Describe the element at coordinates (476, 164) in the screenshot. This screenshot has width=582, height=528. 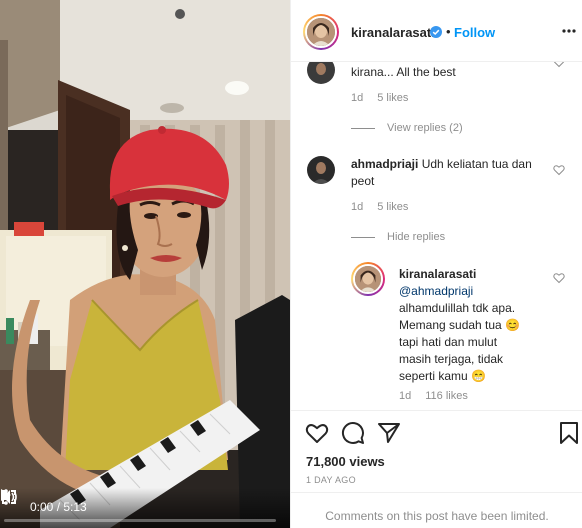
I see `comment-body-line1: Udh keliatan tua dan` at that location.